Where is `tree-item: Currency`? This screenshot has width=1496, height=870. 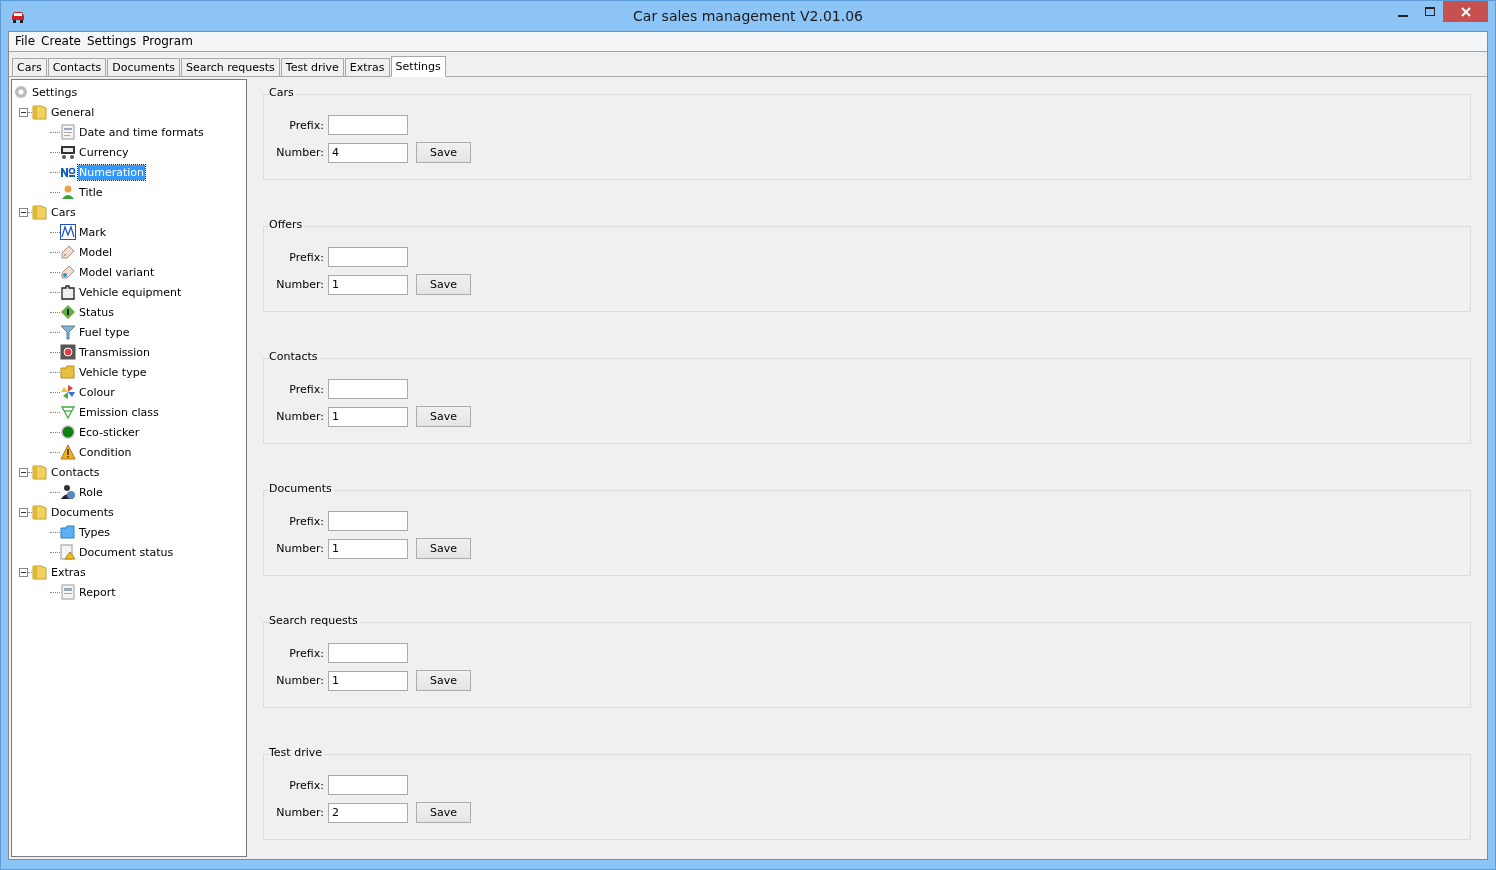
tree-item: Currency is located at coordinates (104, 152).